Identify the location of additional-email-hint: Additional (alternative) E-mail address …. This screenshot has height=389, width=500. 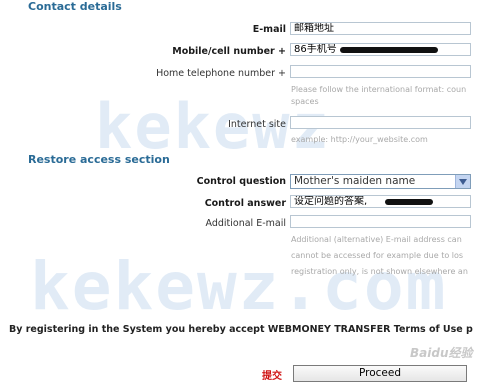
(376, 239).